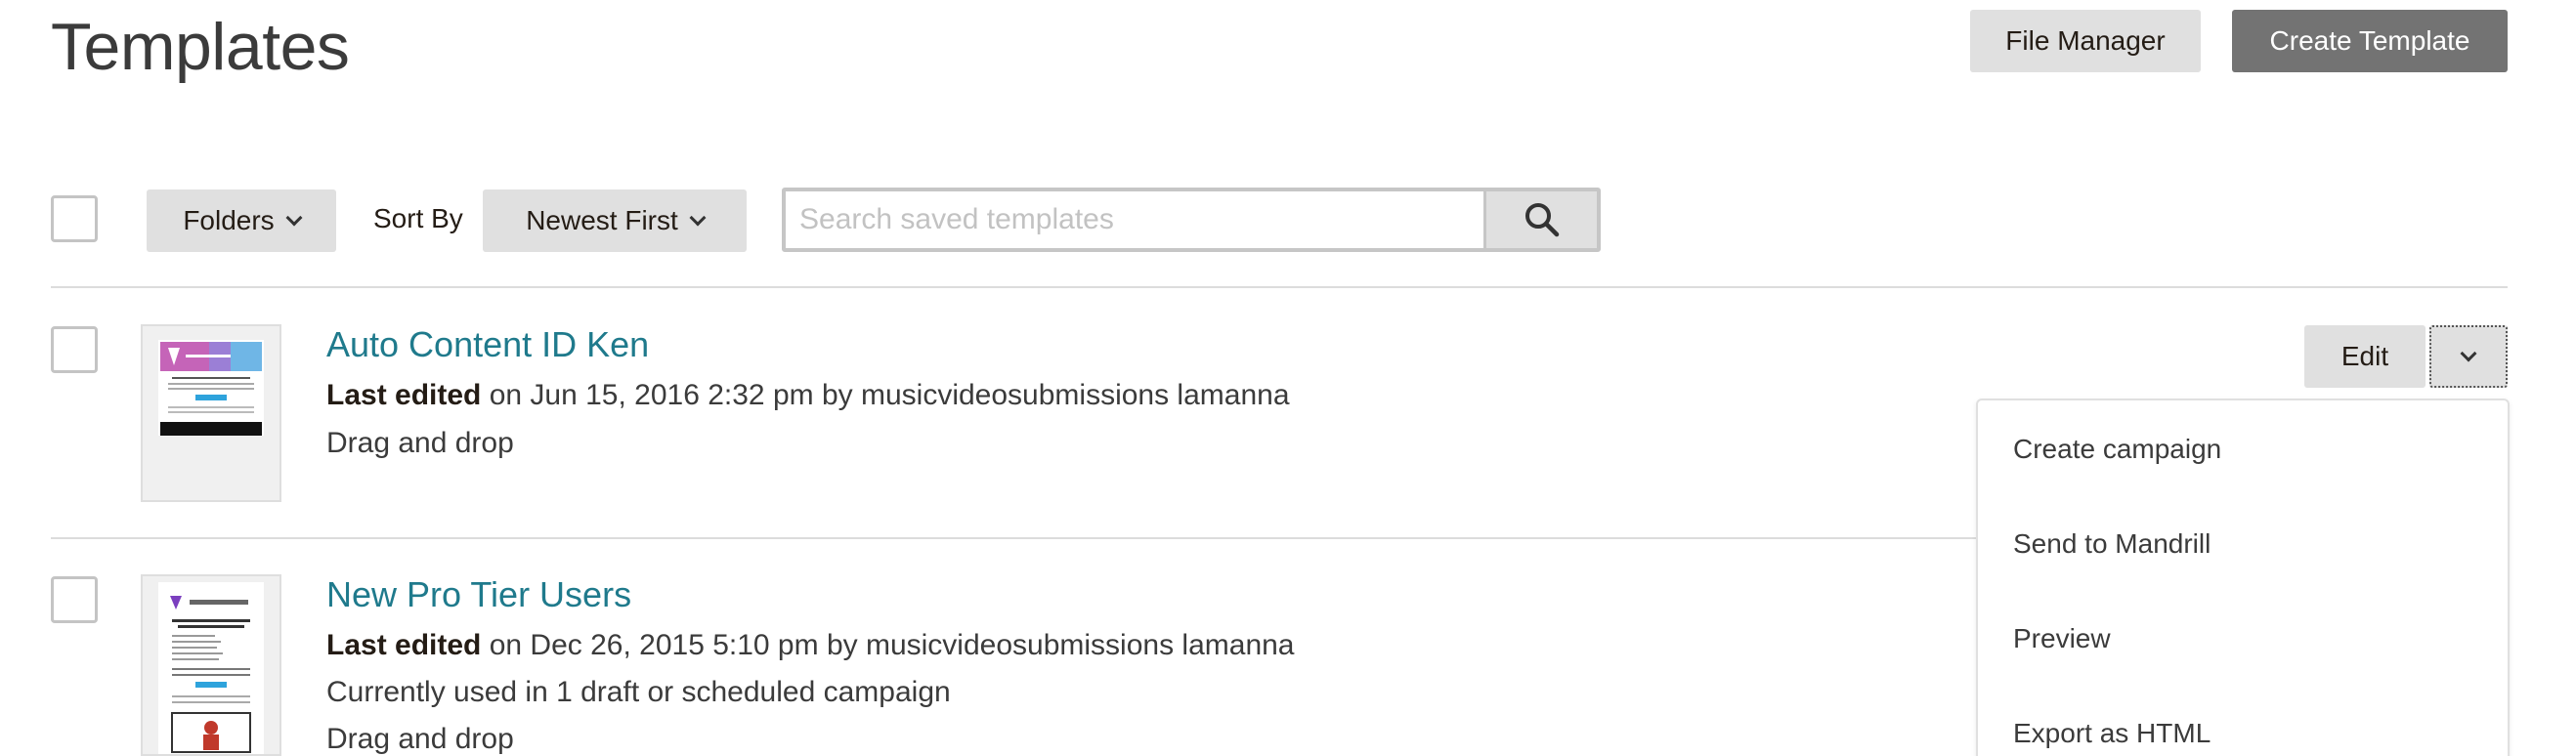 The image size is (2576, 756). I want to click on menu-item-send-to-mandrill: Send to Mandrill, so click(2112, 544).